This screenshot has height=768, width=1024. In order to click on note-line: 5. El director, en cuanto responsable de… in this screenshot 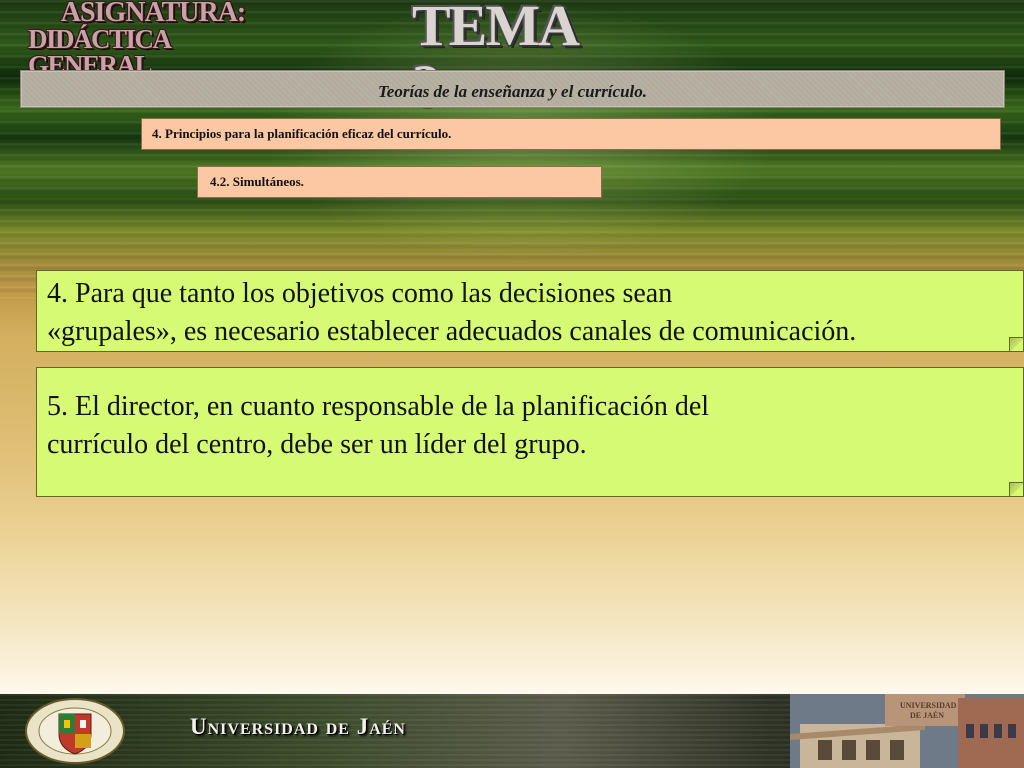, I will do `click(378, 406)`.